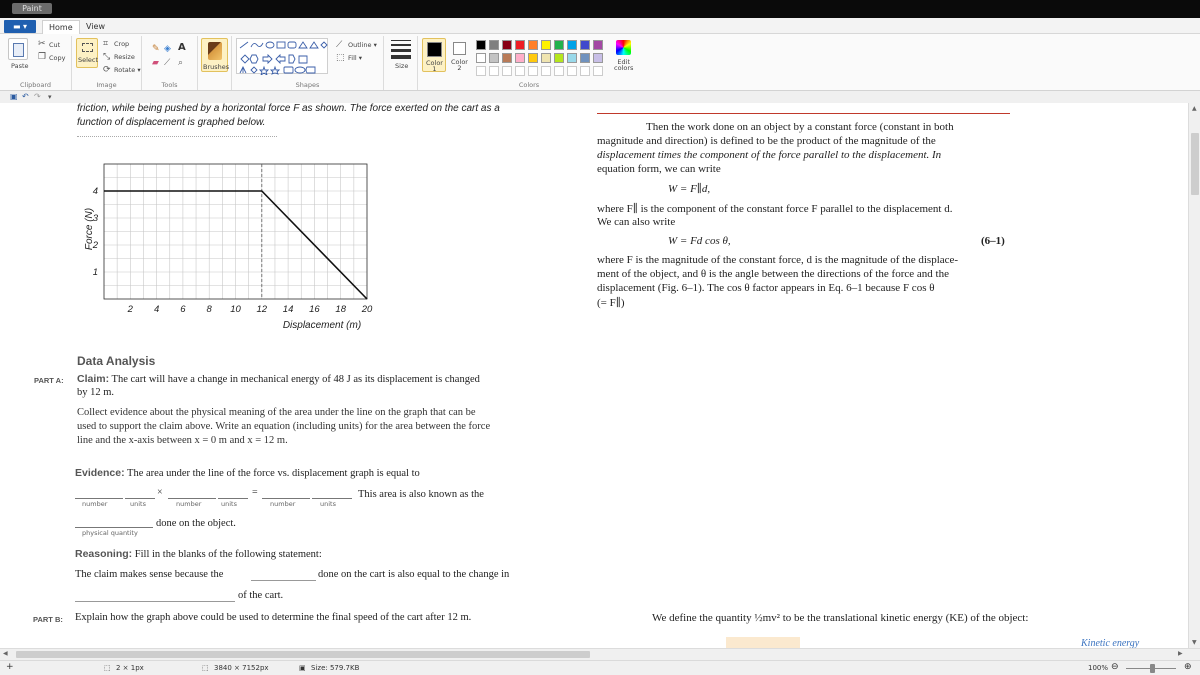  What do you see at coordinates (215, 55) in the screenshot?
I see `brushes-button: Brushes` at bounding box center [215, 55].